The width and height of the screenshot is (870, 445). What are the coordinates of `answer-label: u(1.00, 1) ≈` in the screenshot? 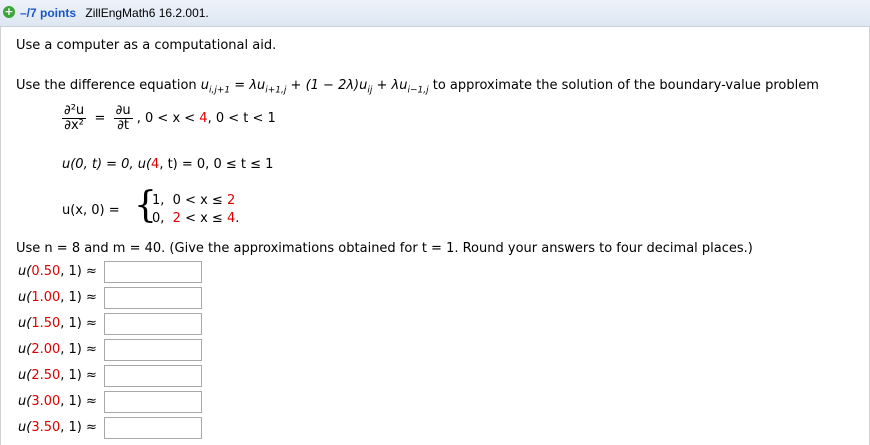 It's located at (57, 297).